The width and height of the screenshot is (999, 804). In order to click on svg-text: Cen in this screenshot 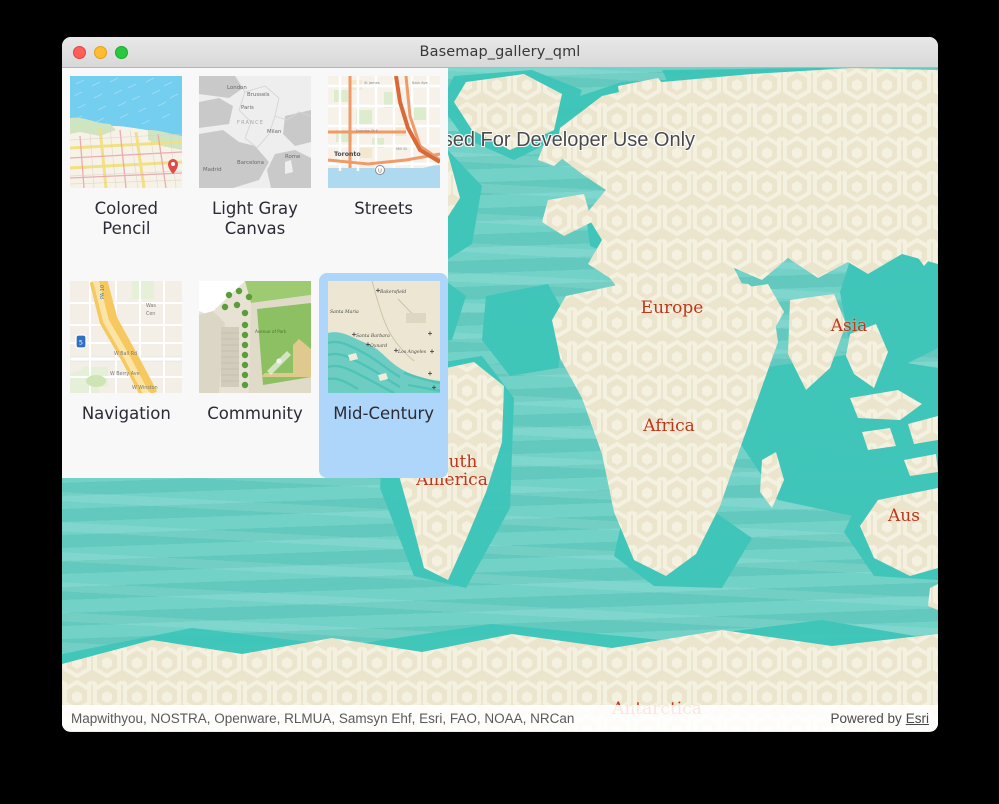, I will do `click(150, 314)`.